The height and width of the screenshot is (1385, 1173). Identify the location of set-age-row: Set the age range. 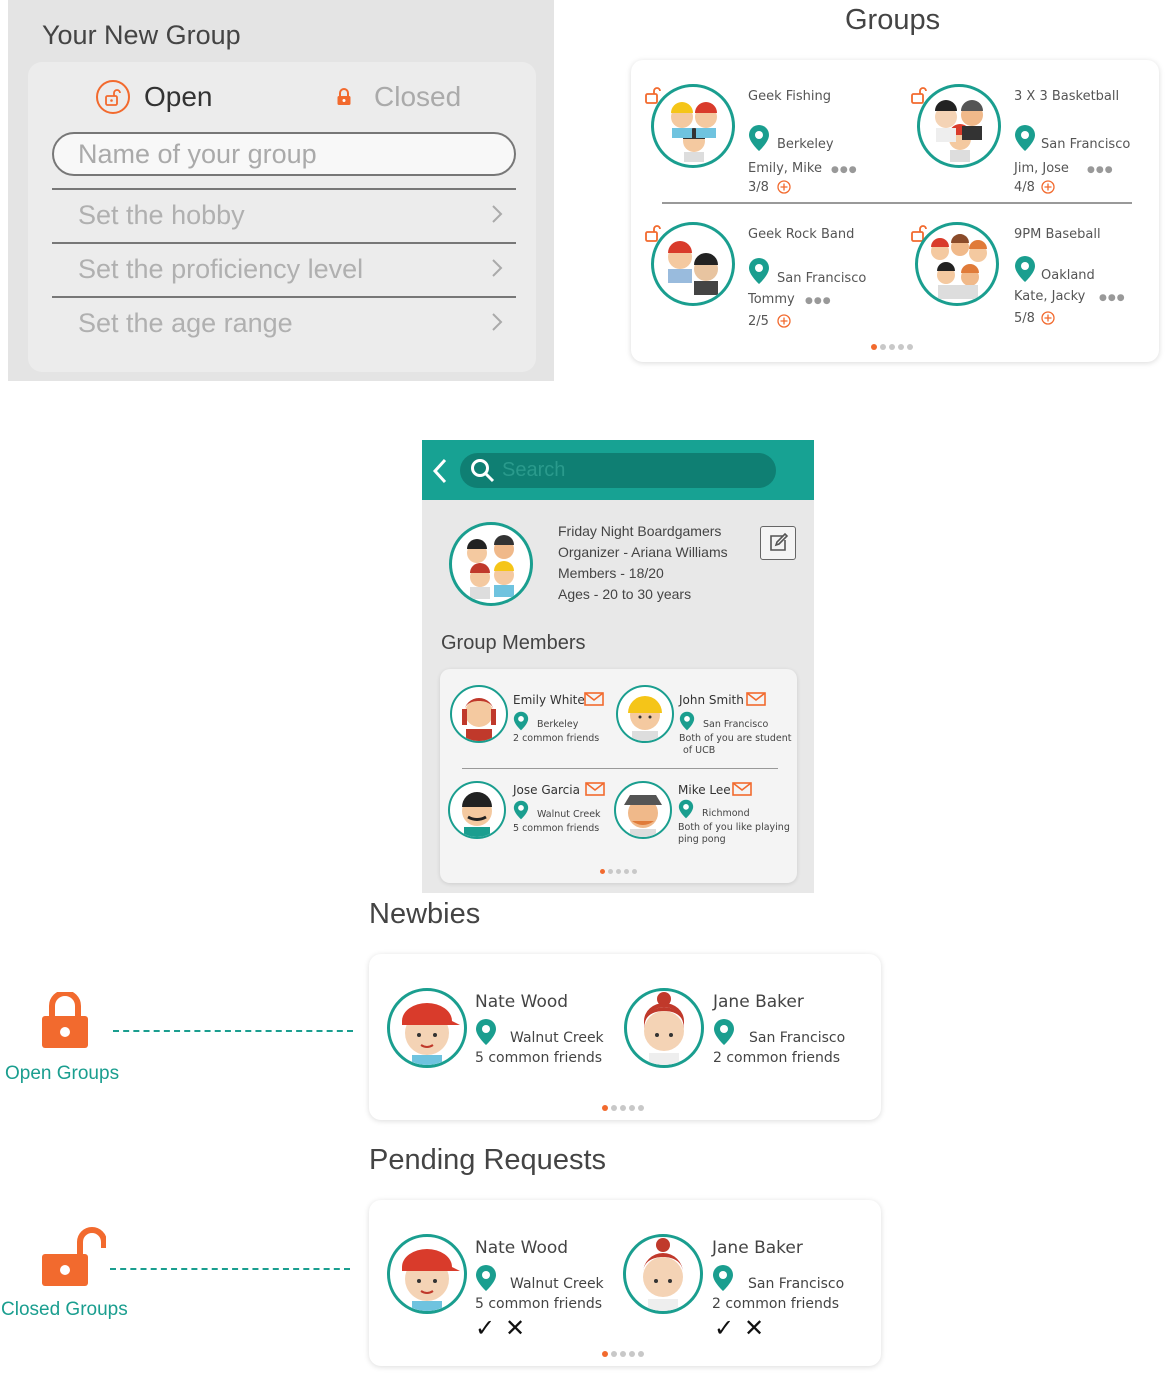
(284, 322).